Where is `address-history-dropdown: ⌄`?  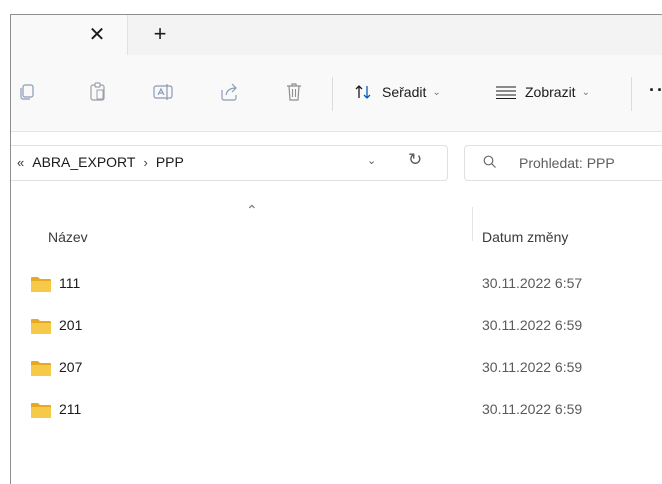 address-history-dropdown: ⌄ is located at coordinates (371, 160).